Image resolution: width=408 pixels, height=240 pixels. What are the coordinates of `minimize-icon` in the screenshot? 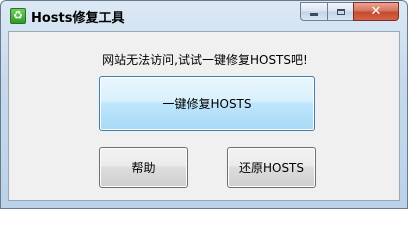 It's located at (314, 14).